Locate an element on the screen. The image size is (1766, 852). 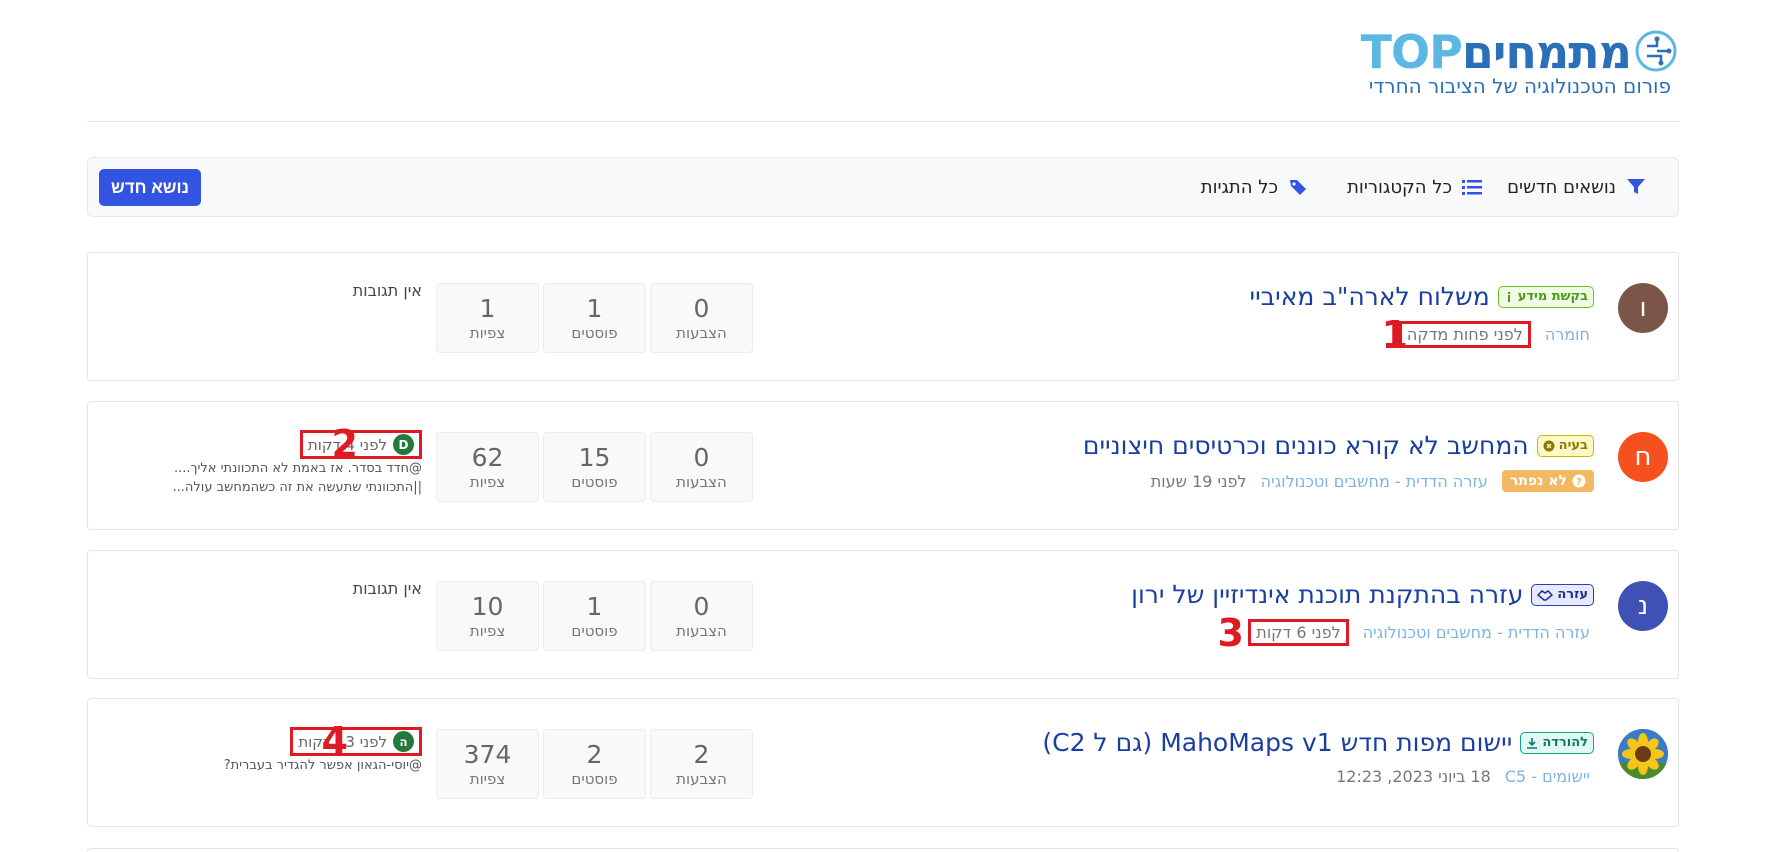
votes-stat: 2 הצבעות is located at coordinates (701, 764).